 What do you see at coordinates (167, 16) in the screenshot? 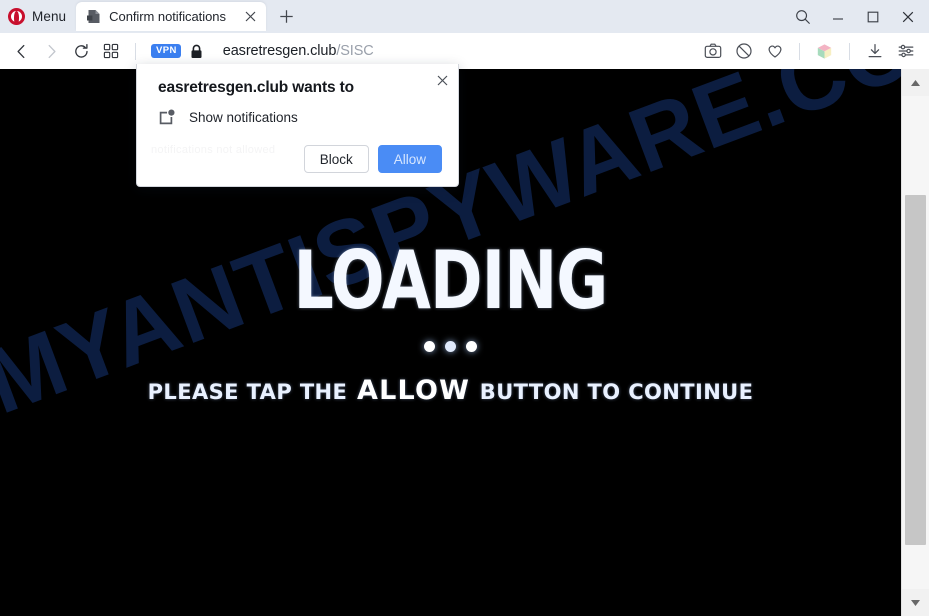
I see `tab-title: Confirm notifications` at bounding box center [167, 16].